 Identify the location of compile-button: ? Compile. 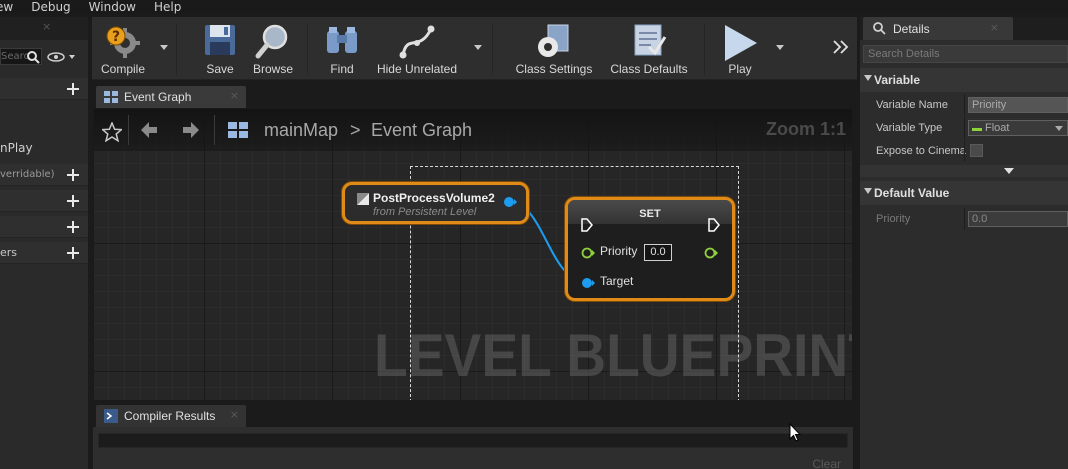
(123, 48).